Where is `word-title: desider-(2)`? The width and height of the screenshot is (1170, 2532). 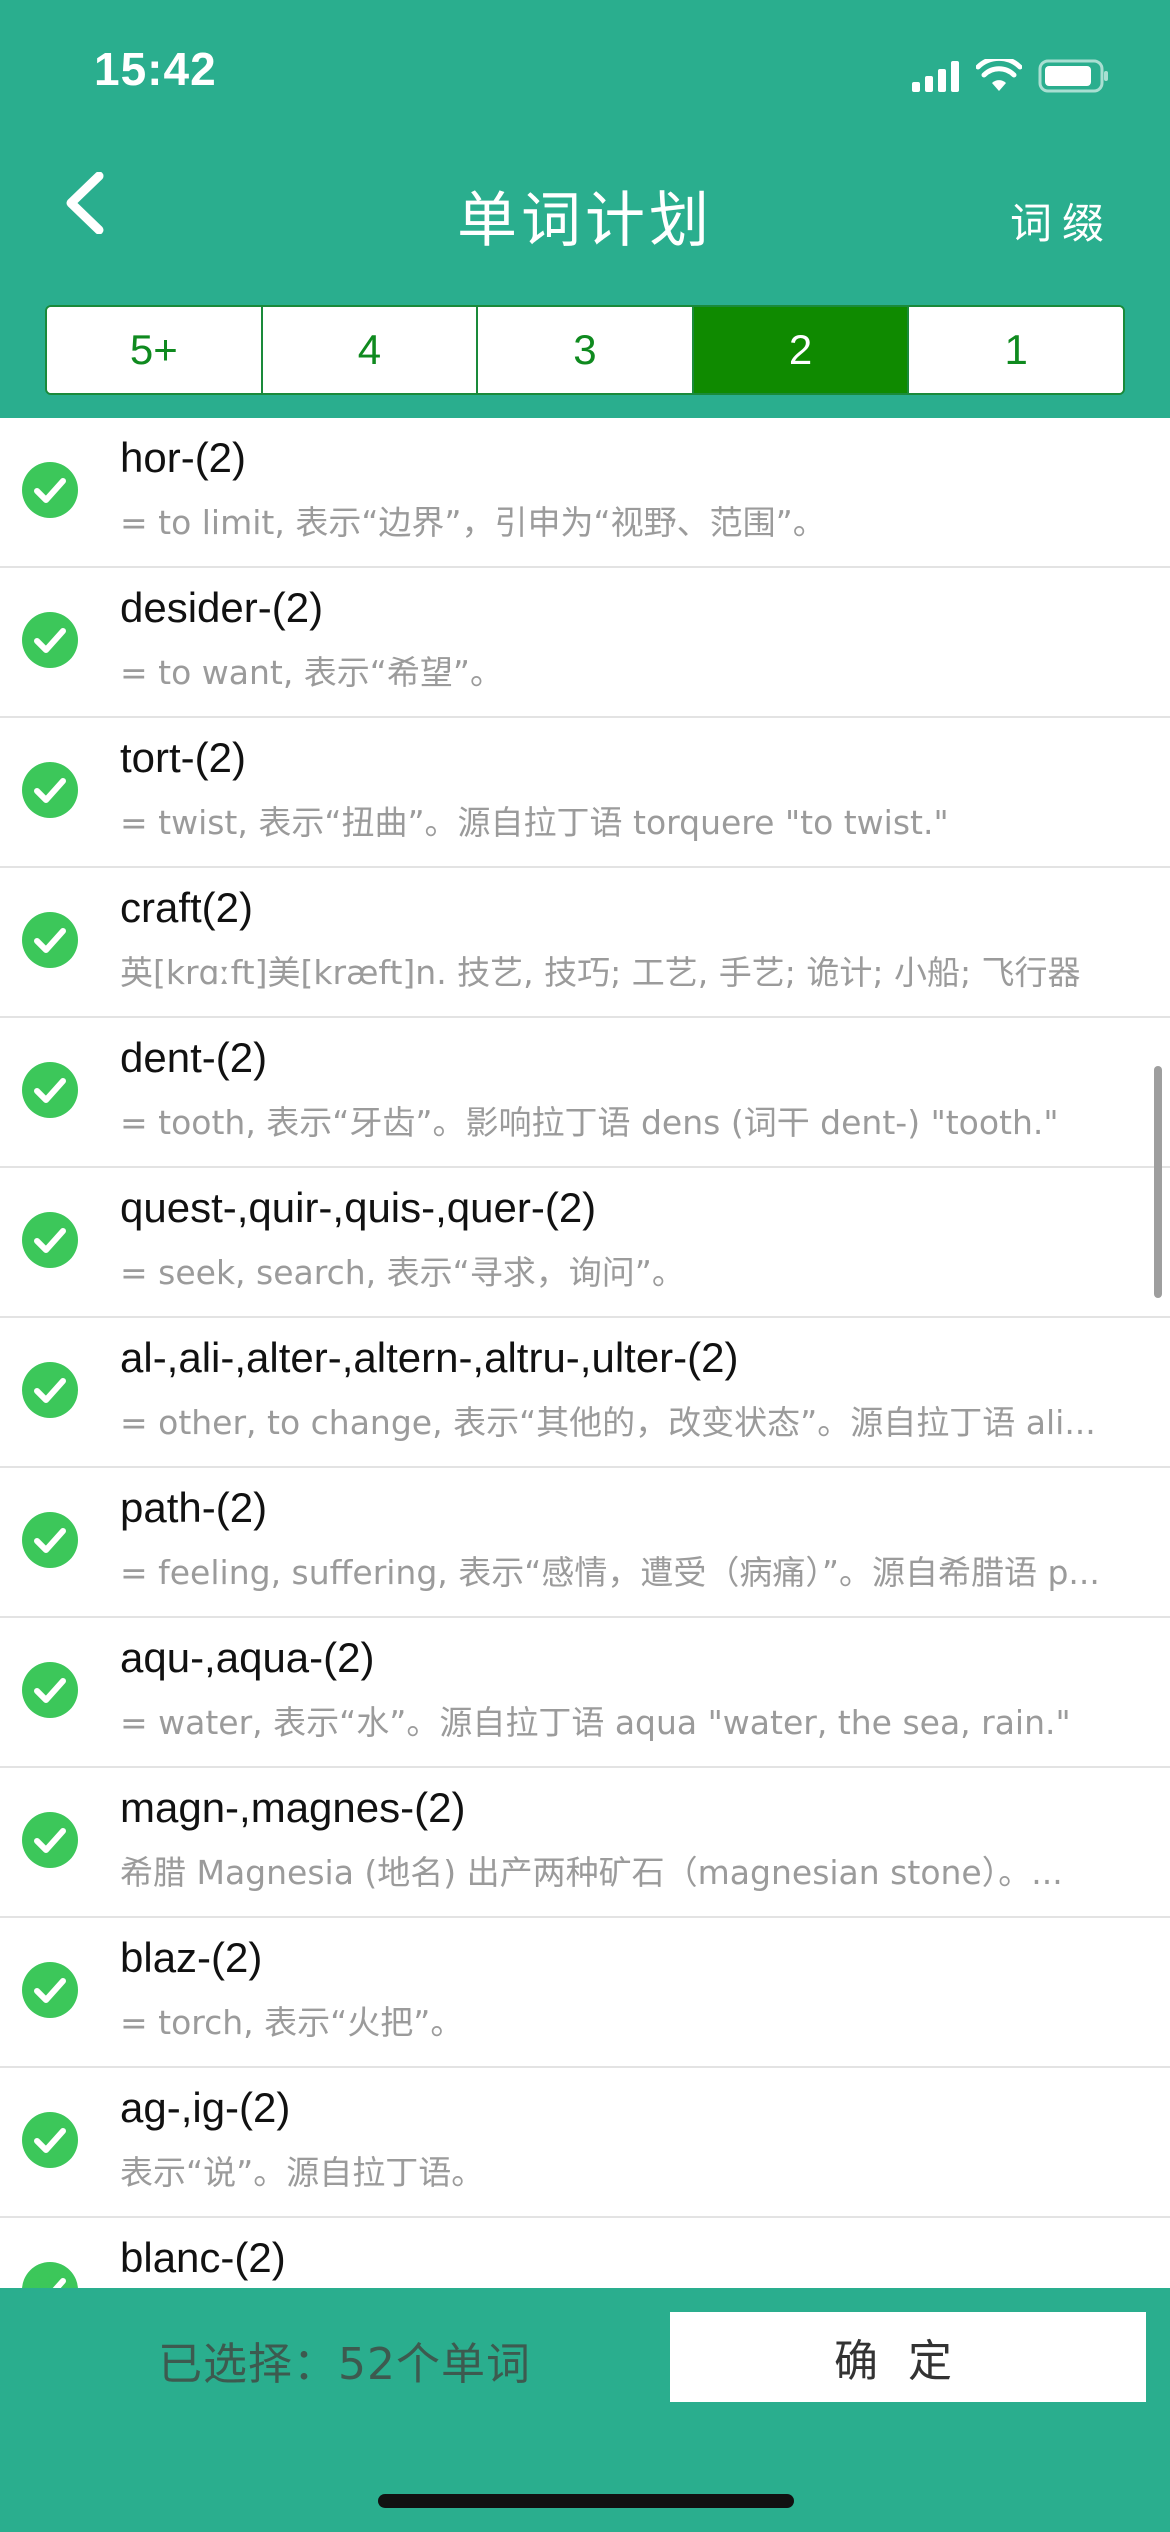
word-title: desider-(2) is located at coordinates (222, 607).